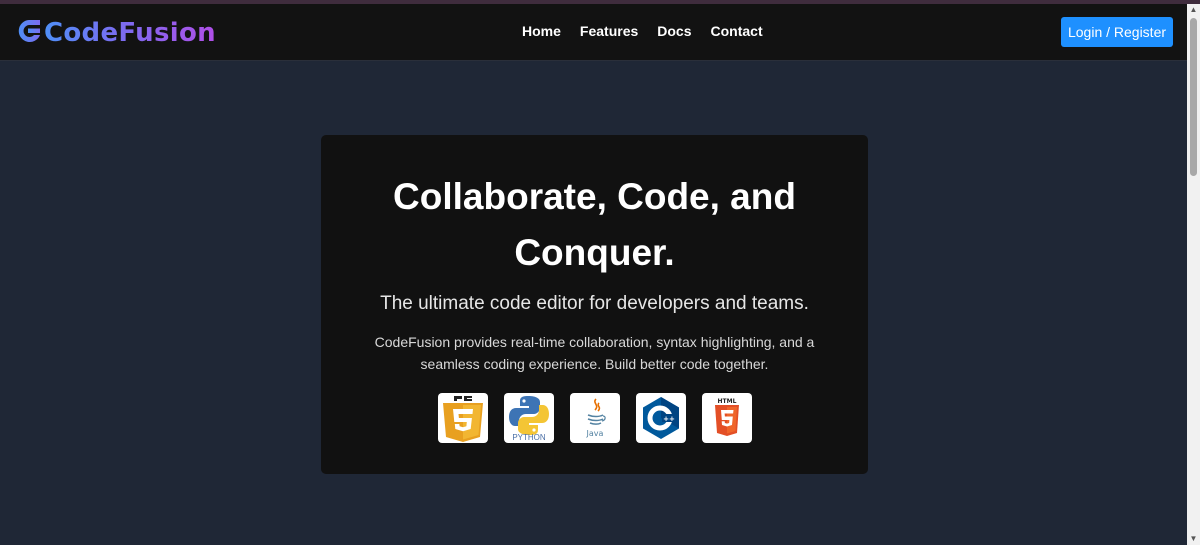  What do you see at coordinates (541, 31) in the screenshot?
I see `nav-link-home: Home` at bounding box center [541, 31].